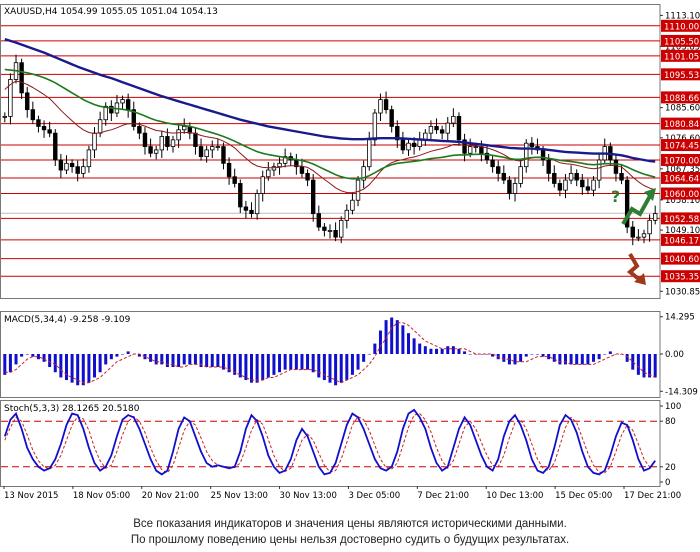 This screenshot has height=552, width=700. I want to click on stoch-signal-line, so click(330, 443).